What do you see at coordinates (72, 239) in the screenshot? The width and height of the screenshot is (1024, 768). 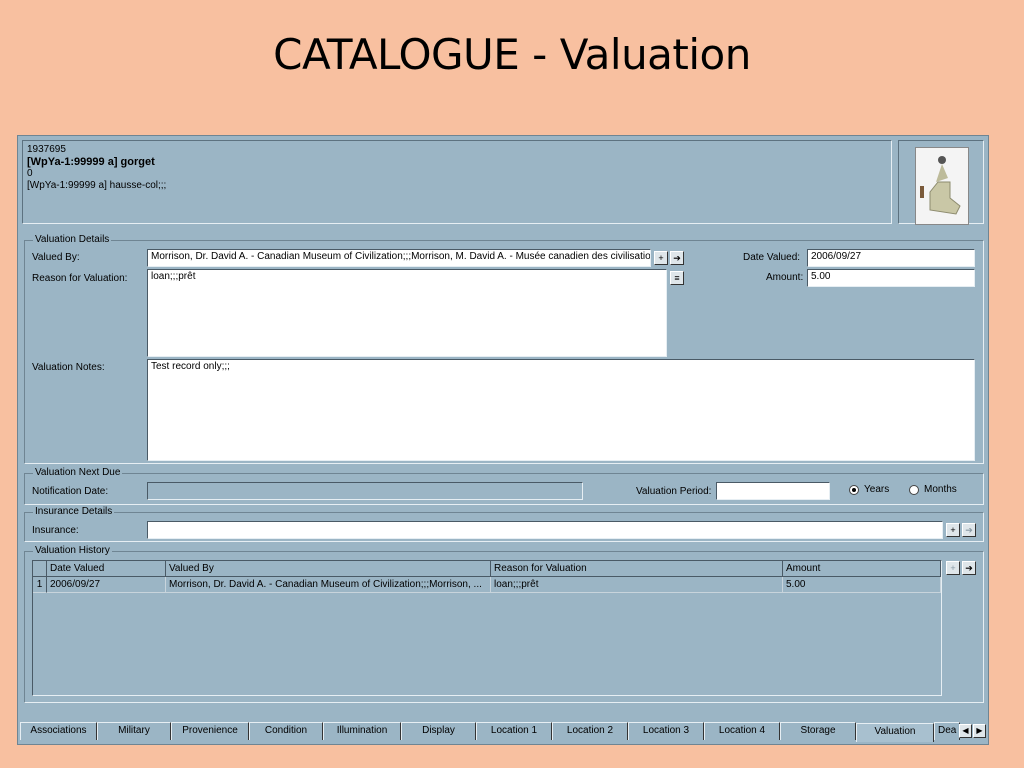 I see `valuation-details-legend: Valuation Details` at bounding box center [72, 239].